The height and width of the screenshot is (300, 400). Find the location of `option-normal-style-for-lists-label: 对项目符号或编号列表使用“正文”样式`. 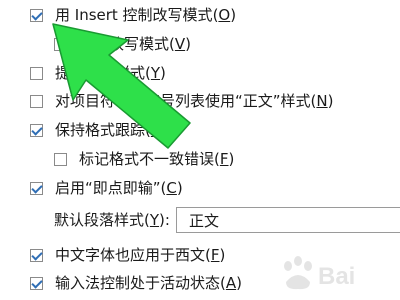

option-normal-style-for-lists-label: 对项目符号或编号列表使用“正文”样式 is located at coordinates (183, 101).